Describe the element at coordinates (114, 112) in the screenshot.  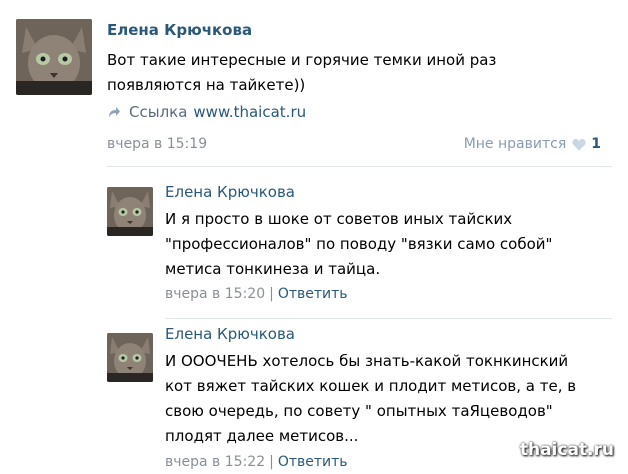
I see `share-arrow-icon` at that location.